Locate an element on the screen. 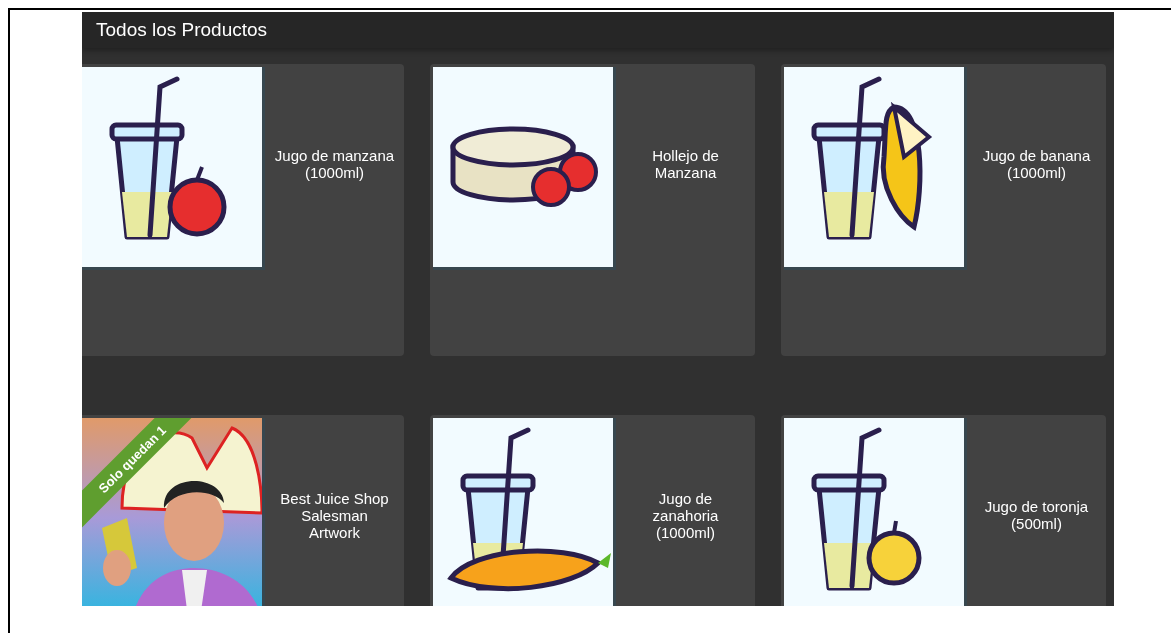  product-name: Jugo de toronja (500ml) is located at coordinates (1036, 515).